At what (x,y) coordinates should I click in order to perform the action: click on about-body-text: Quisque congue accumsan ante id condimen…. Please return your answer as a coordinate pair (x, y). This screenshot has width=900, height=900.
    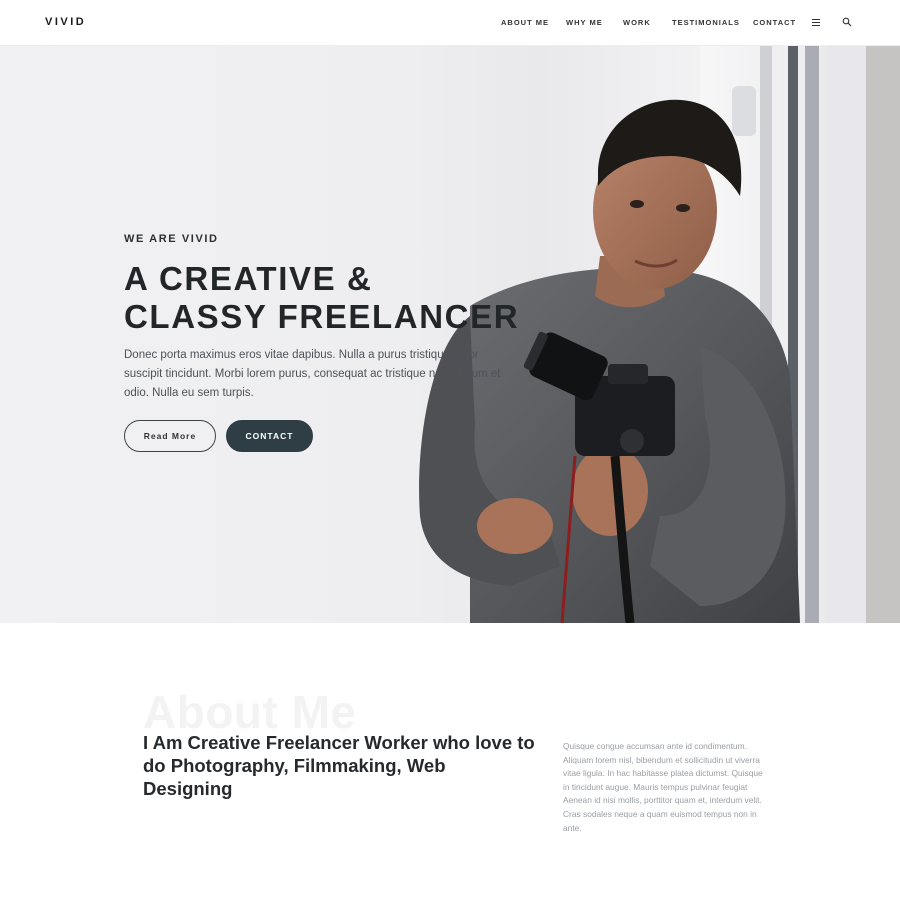
    Looking at the image, I should click on (663, 787).